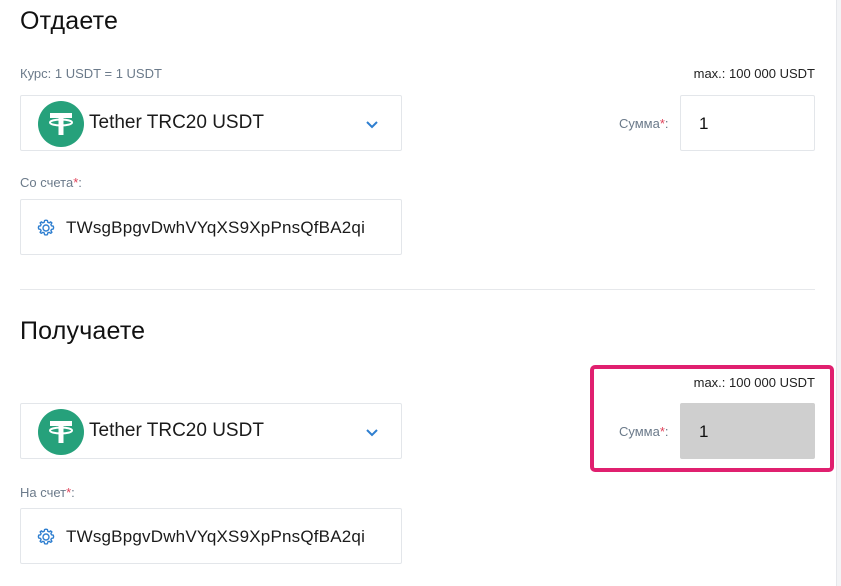 Image resolution: width=841 pixels, height=586 pixels. I want to click on give-account-field: TWsgBpgvDwhVYqXS9XpPnsQfBA2qi, so click(211, 227).